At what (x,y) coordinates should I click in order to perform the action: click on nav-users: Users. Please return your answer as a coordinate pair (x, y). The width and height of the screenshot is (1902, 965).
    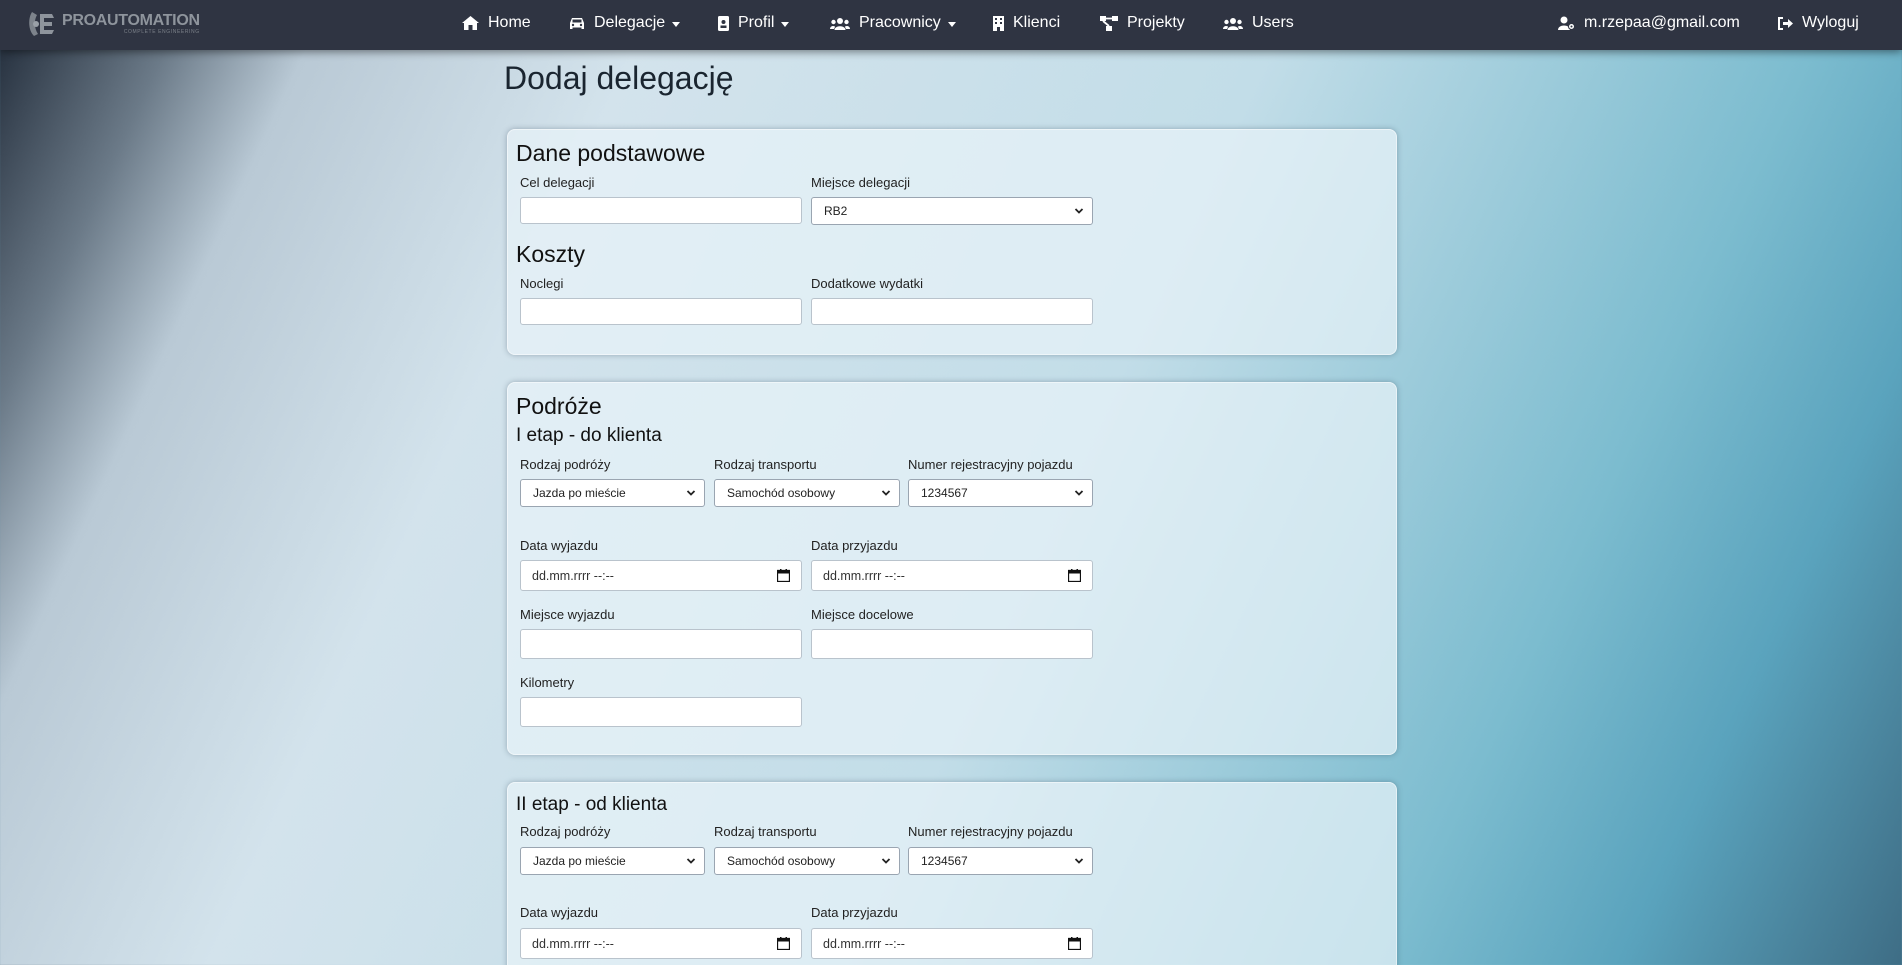
    Looking at the image, I should click on (1258, 23).